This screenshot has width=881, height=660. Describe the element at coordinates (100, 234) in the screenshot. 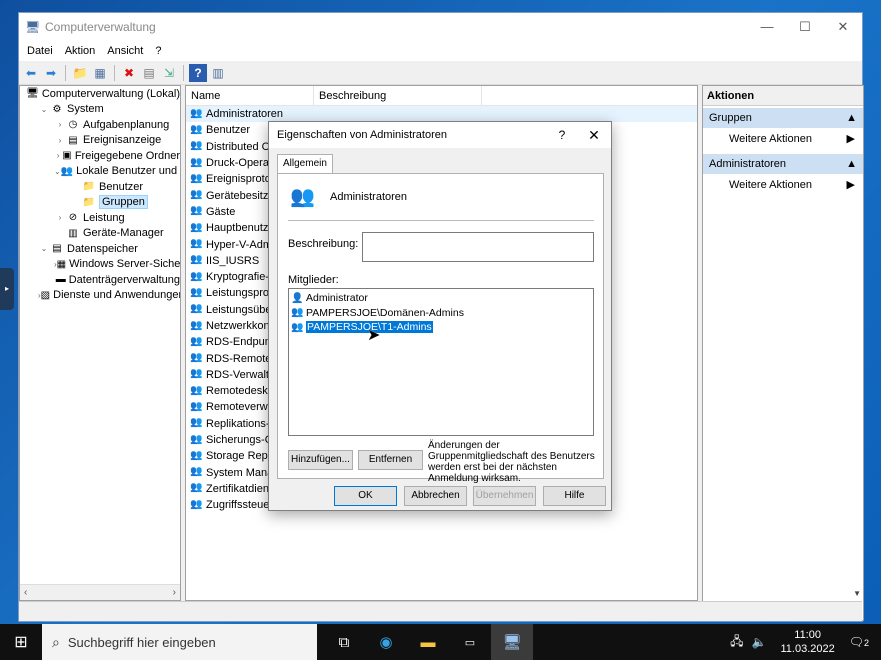

I see `tree-node: ▥ Geräte-Manager` at that location.